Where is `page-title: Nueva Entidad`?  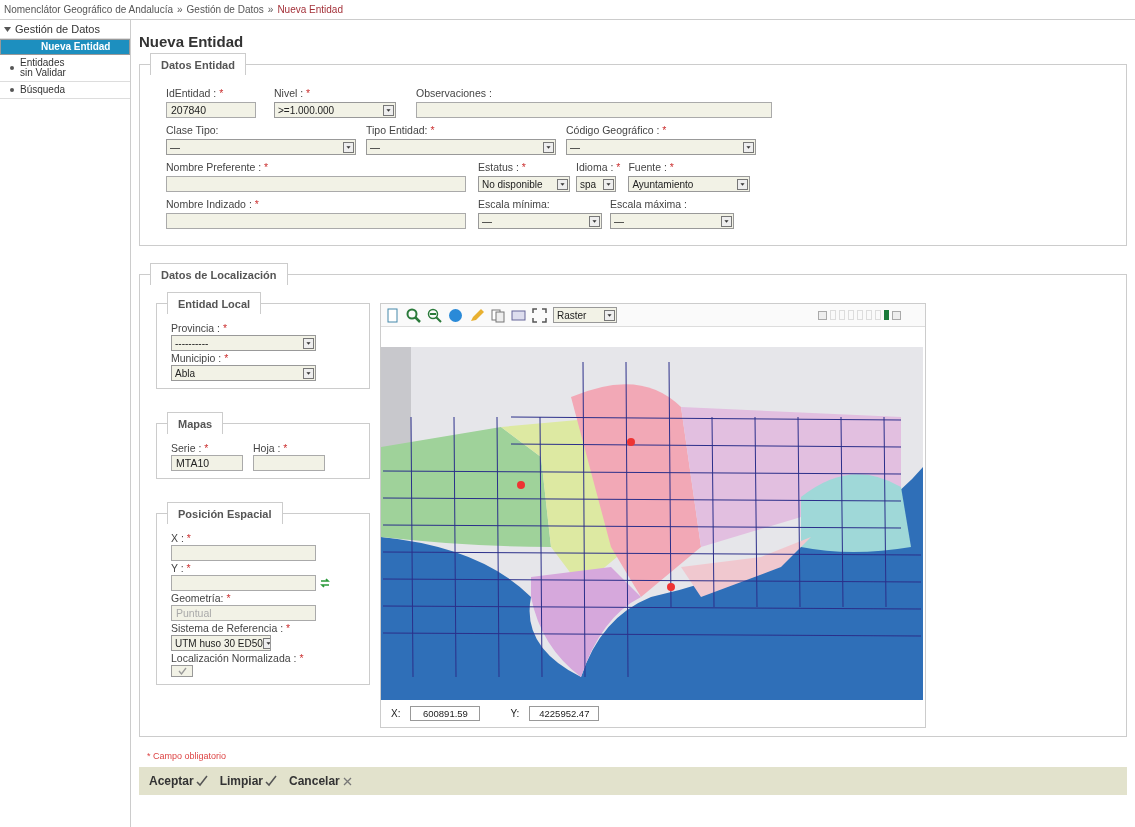 page-title: Nueva Entidad is located at coordinates (192, 41).